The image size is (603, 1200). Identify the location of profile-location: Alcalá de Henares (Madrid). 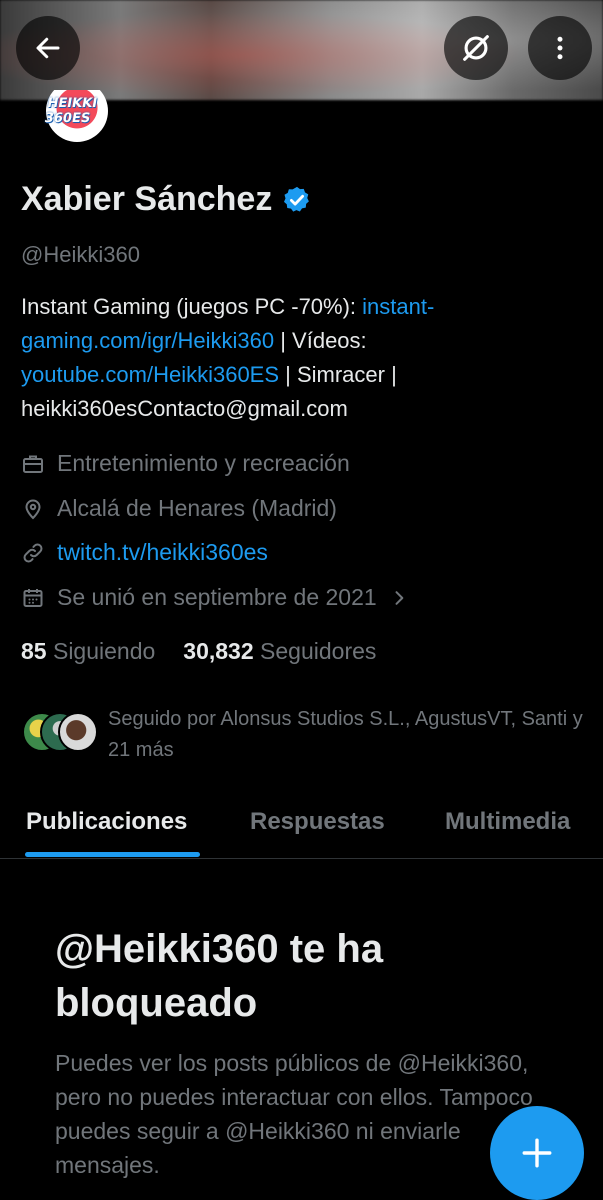
(179, 508).